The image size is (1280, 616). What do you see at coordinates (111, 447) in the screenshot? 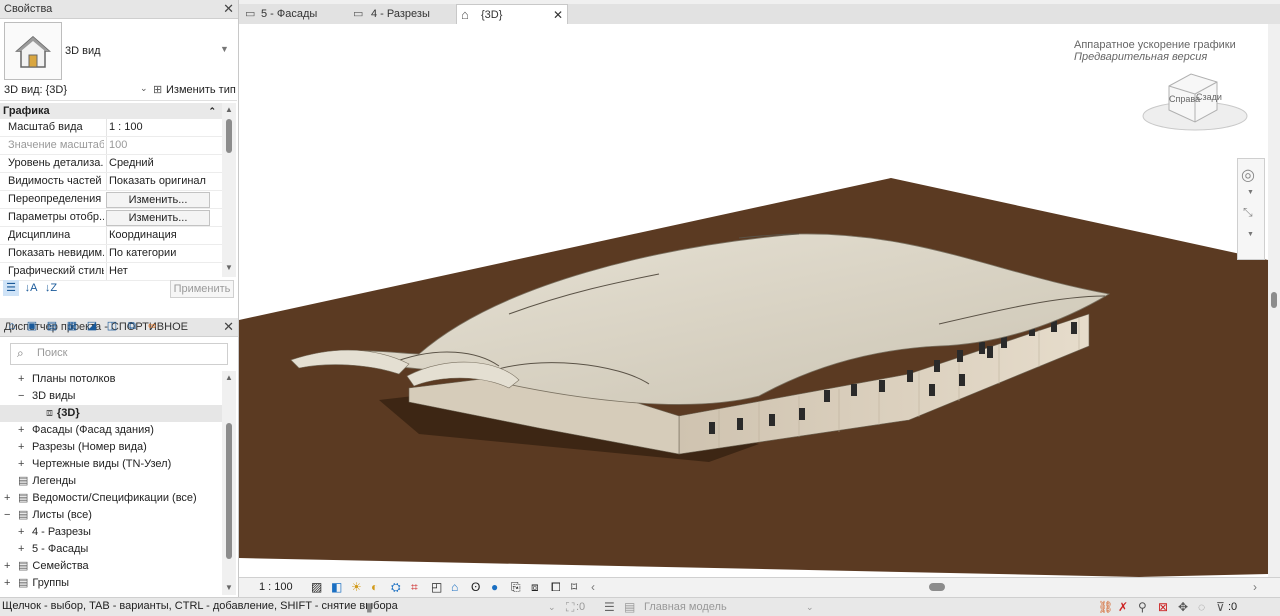
I see `tree-item: + Разрезы (Номер вида)` at bounding box center [111, 447].